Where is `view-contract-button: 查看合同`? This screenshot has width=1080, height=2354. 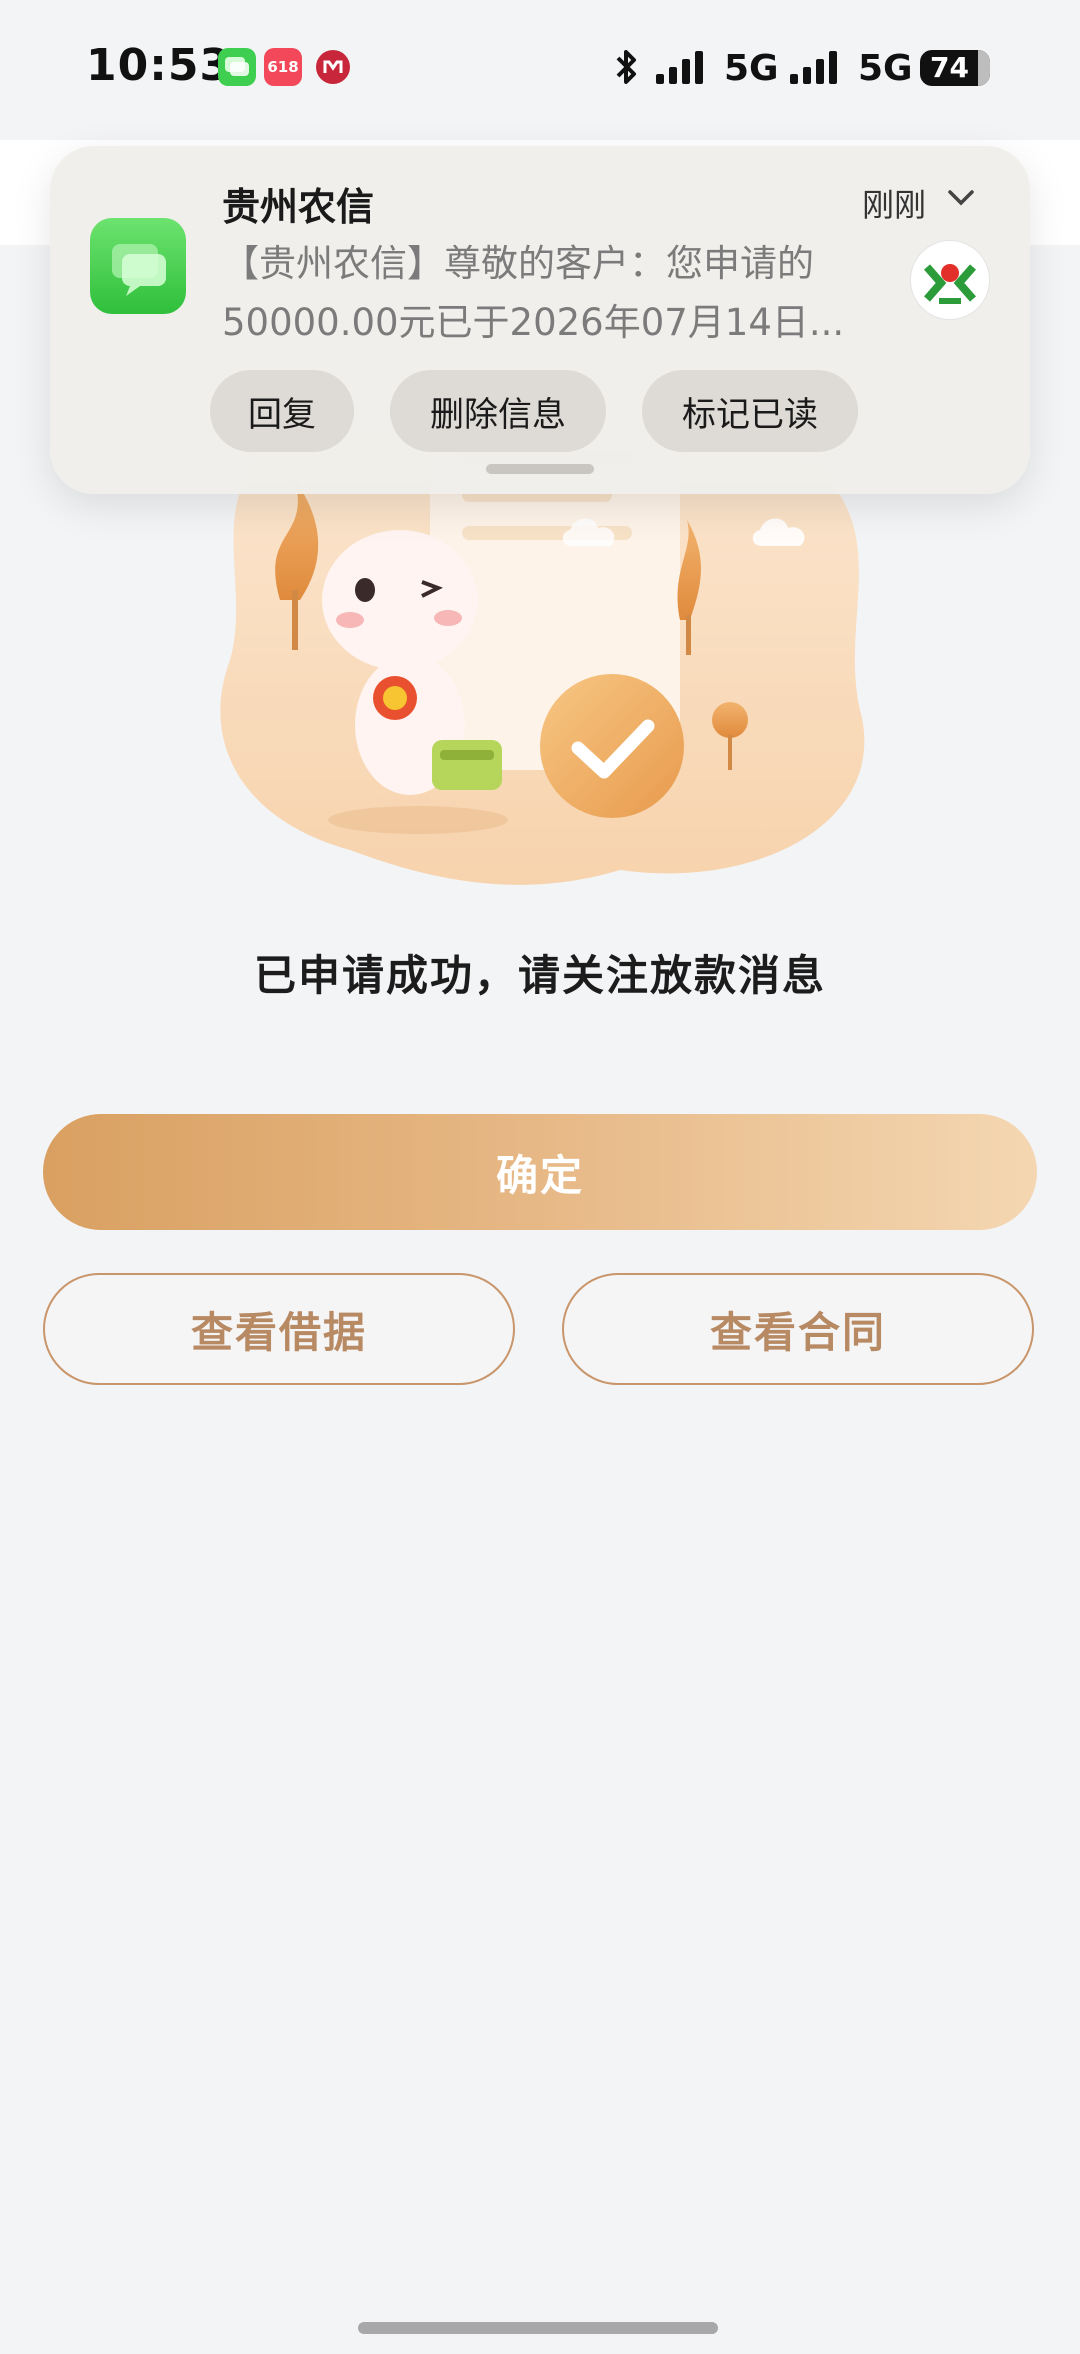 view-contract-button: 查看合同 is located at coordinates (798, 1329).